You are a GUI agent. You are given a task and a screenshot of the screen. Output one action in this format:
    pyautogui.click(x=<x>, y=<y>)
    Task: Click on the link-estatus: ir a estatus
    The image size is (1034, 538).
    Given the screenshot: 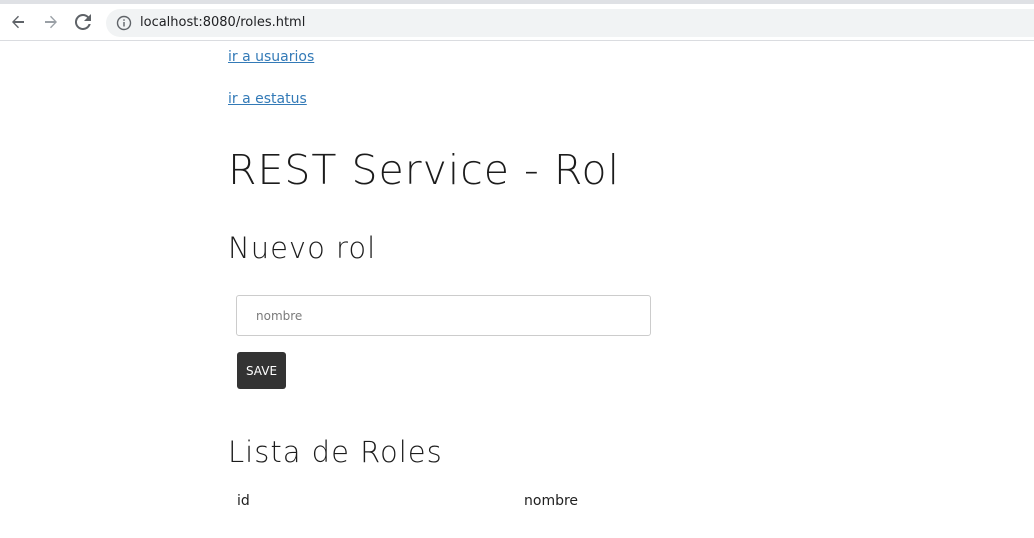 What is the action you would take?
    pyautogui.click(x=267, y=99)
    